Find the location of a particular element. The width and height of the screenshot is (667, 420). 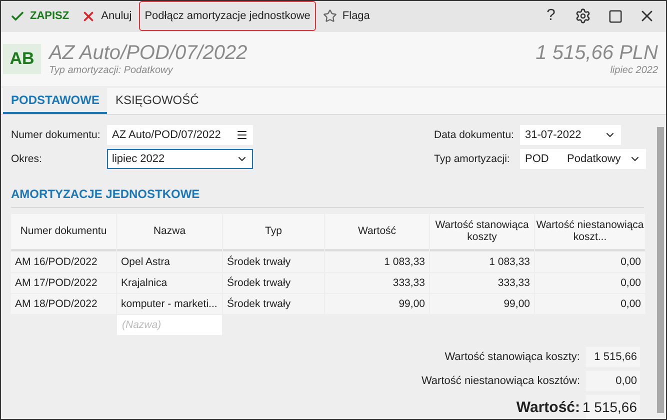

settings-icon is located at coordinates (583, 16).